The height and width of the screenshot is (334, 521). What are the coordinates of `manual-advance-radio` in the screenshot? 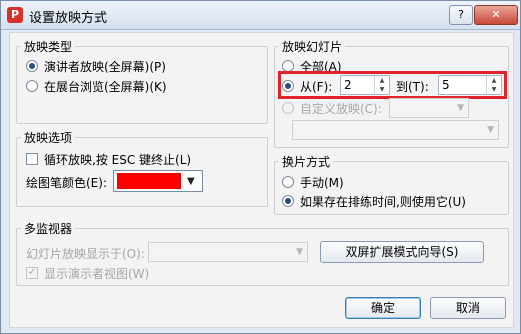 It's located at (288, 182).